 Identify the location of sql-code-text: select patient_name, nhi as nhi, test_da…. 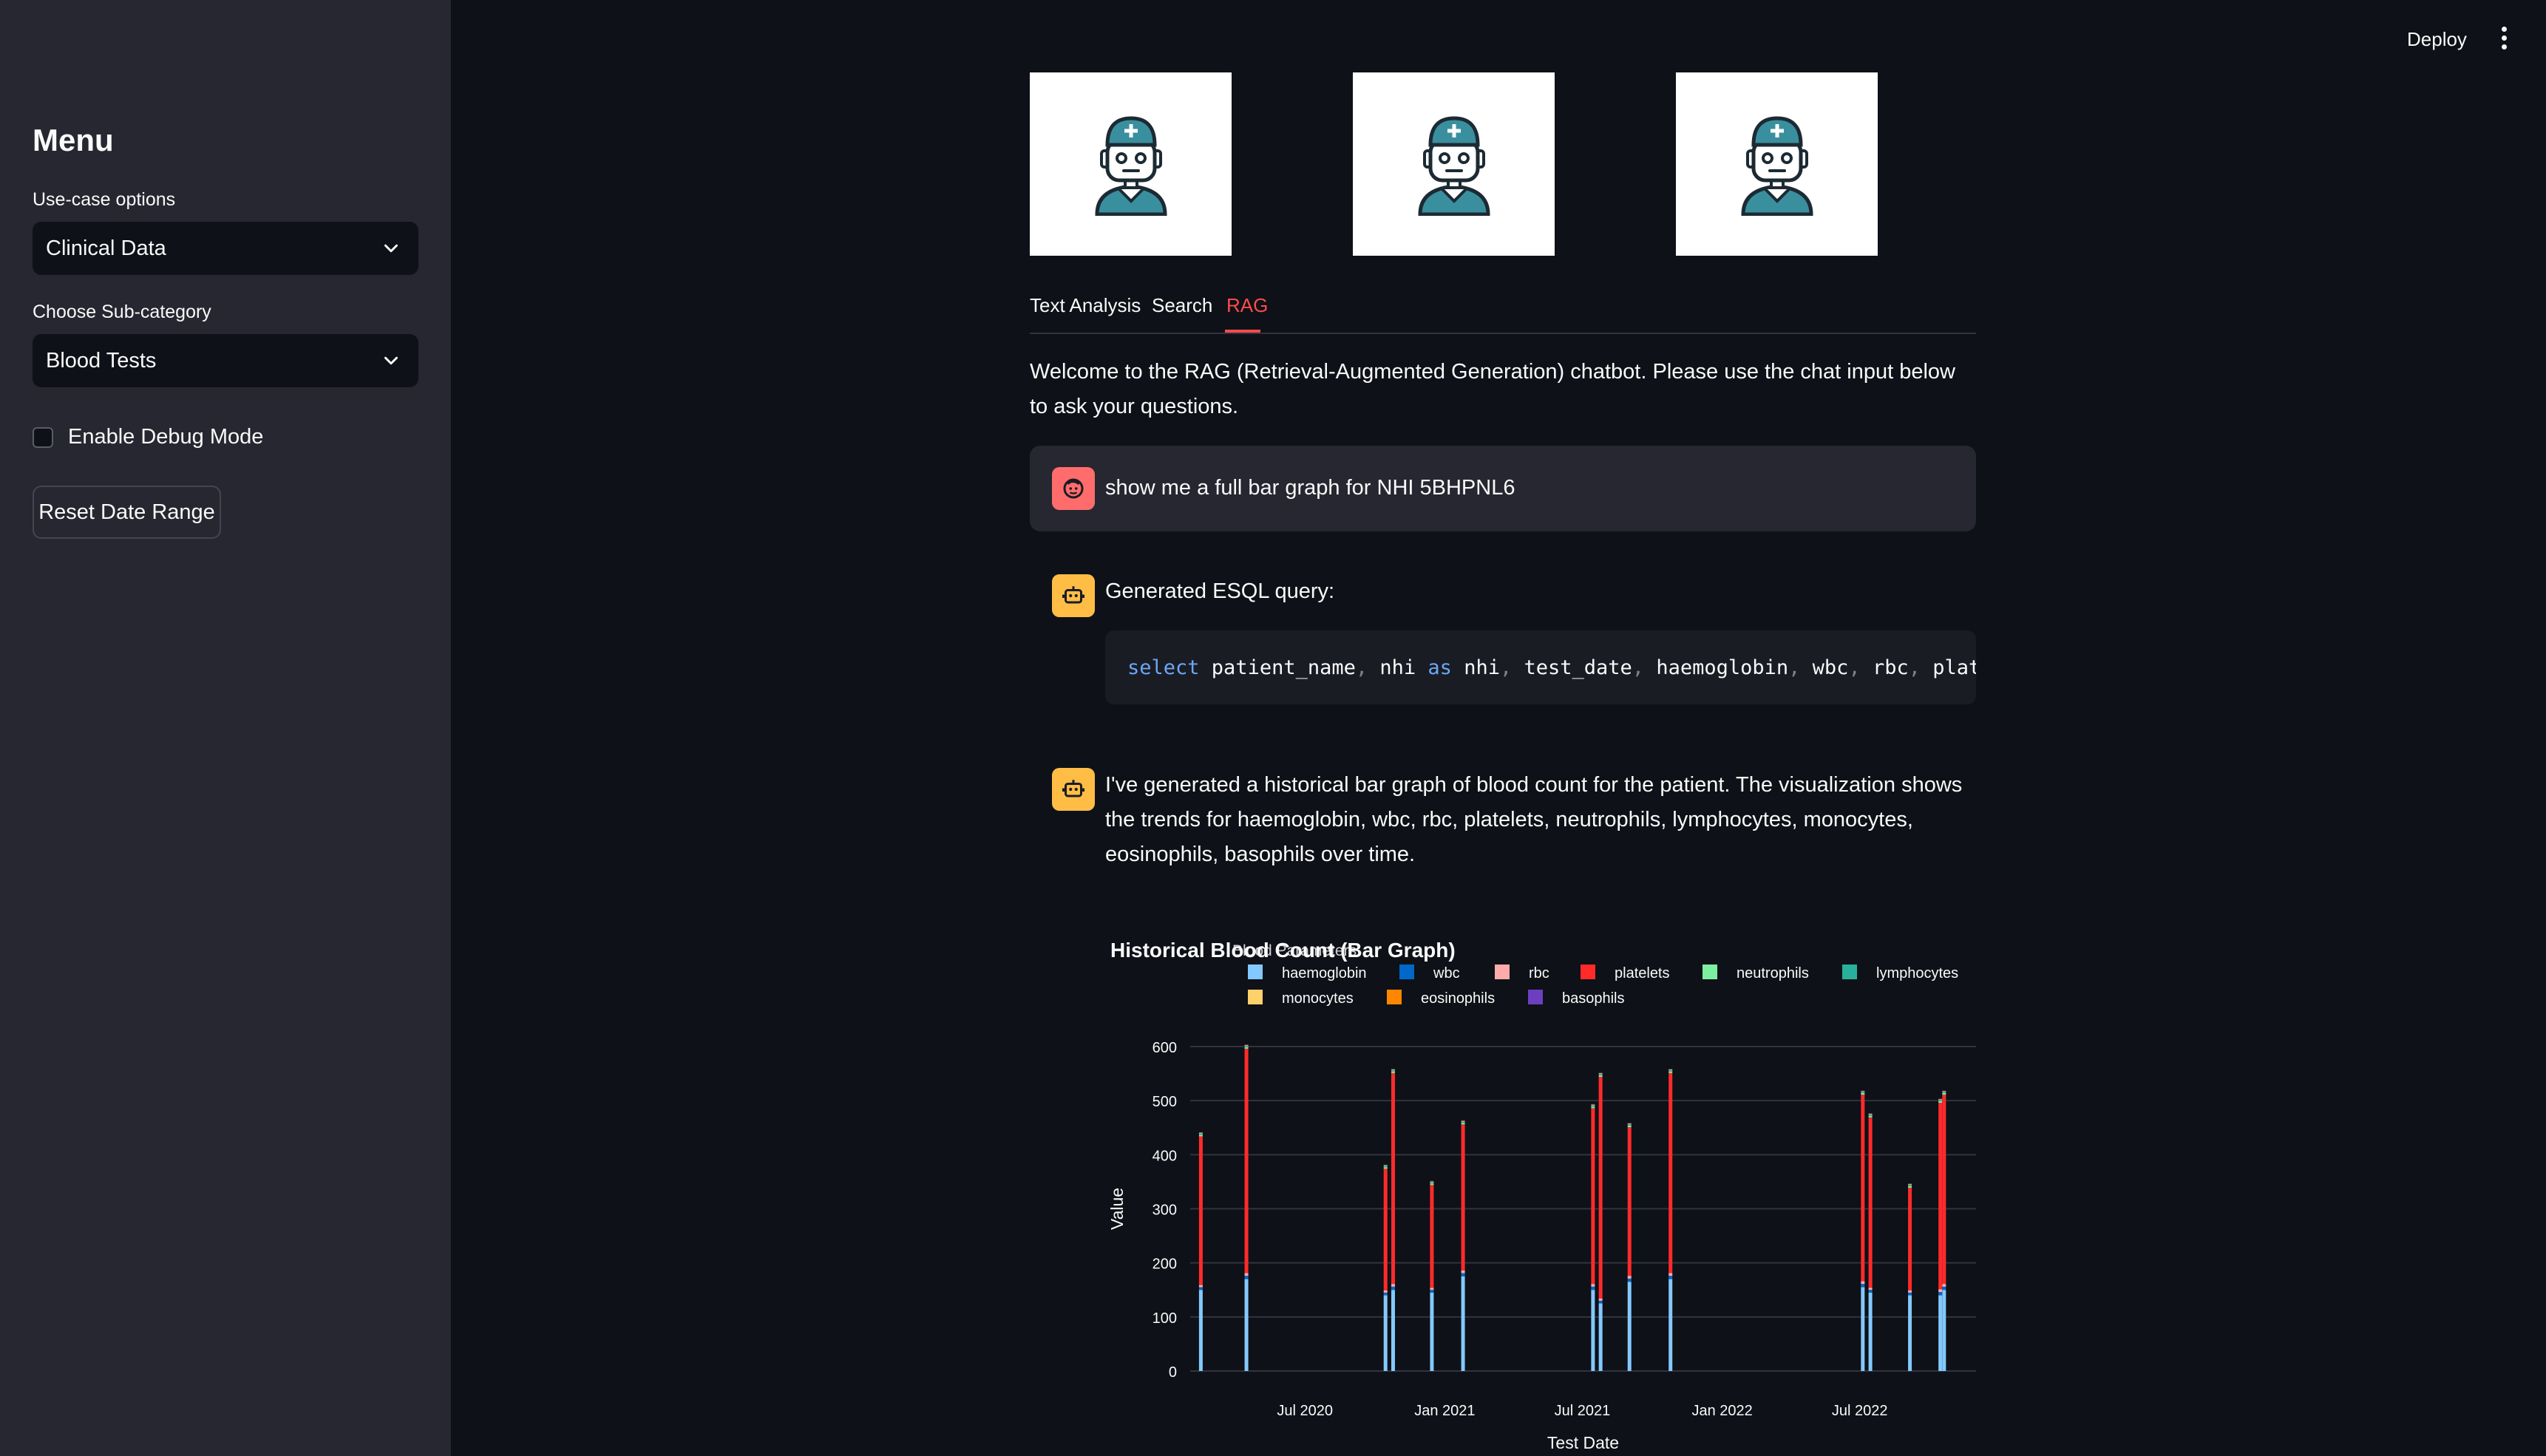
(1551, 667).